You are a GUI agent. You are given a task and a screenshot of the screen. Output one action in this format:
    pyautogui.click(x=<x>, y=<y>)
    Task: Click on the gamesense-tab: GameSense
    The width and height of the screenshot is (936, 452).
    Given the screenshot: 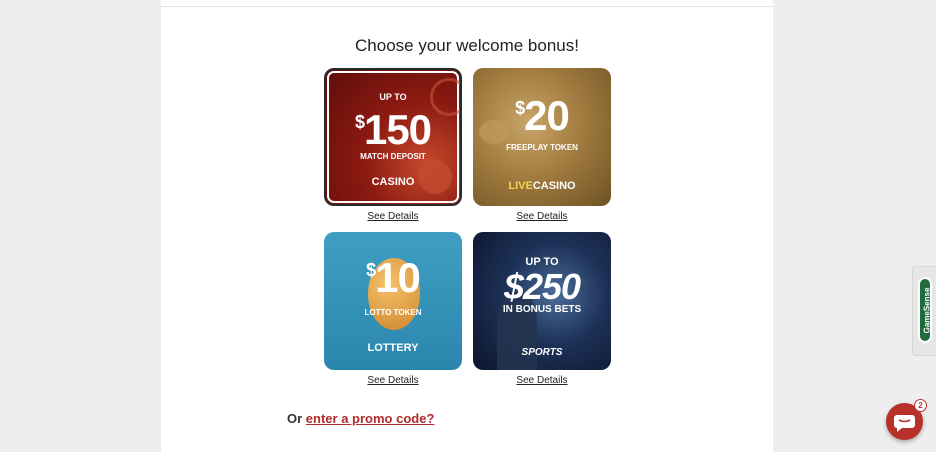 What is the action you would take?
    pyautogui.click(x=924, y=311)
    